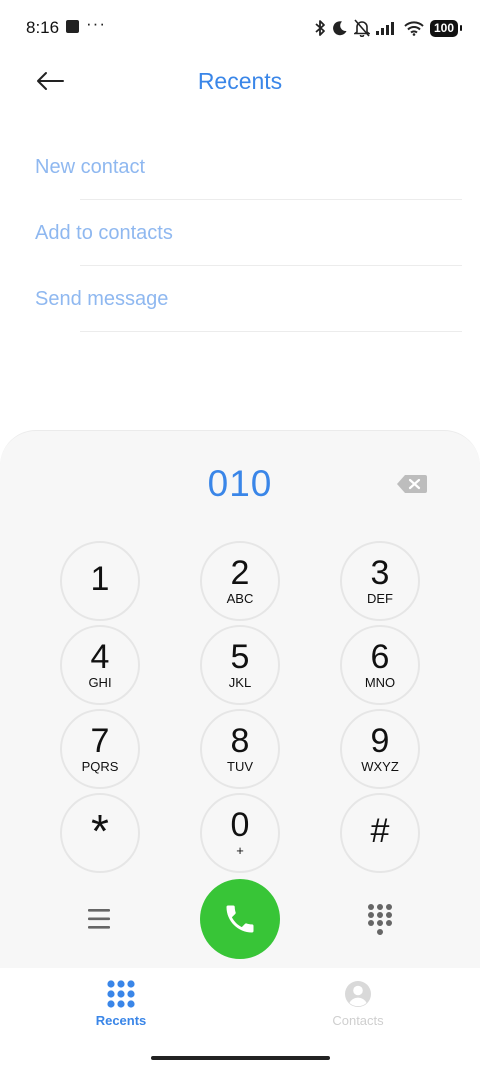 The image size is (480, 1067). I want to click on key-letters: +, so click(240, 850).